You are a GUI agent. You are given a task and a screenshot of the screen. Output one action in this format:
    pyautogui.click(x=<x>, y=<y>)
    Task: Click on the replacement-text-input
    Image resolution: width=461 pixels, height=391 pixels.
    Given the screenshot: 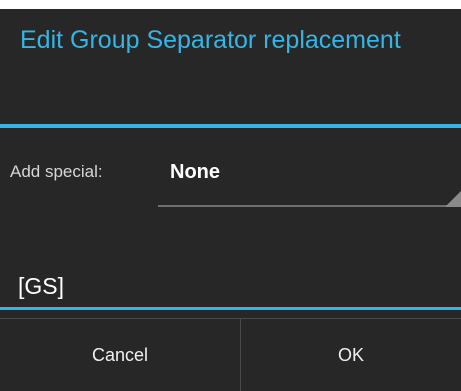 What is the action you would take?
    pyautogui.click(x=168, y=286)
    